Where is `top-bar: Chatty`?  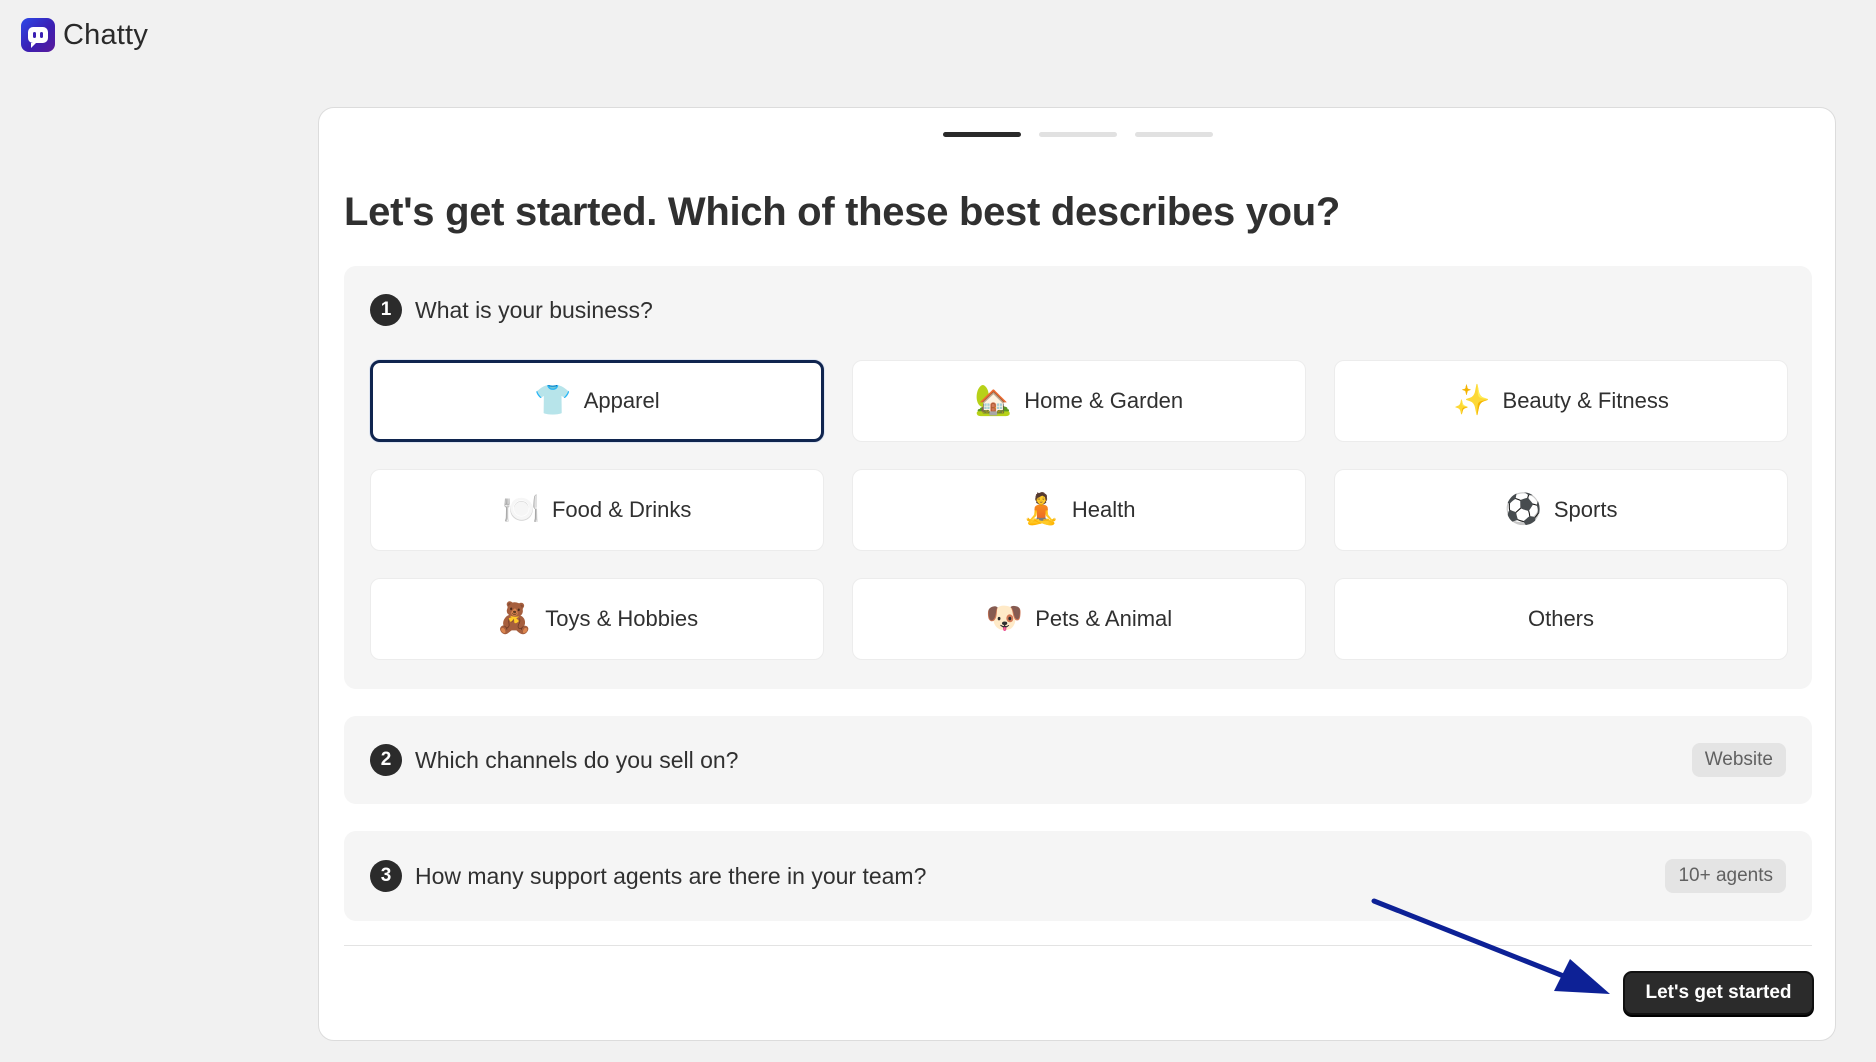 top-bar: Chatty is located at coordinates (938, 35).